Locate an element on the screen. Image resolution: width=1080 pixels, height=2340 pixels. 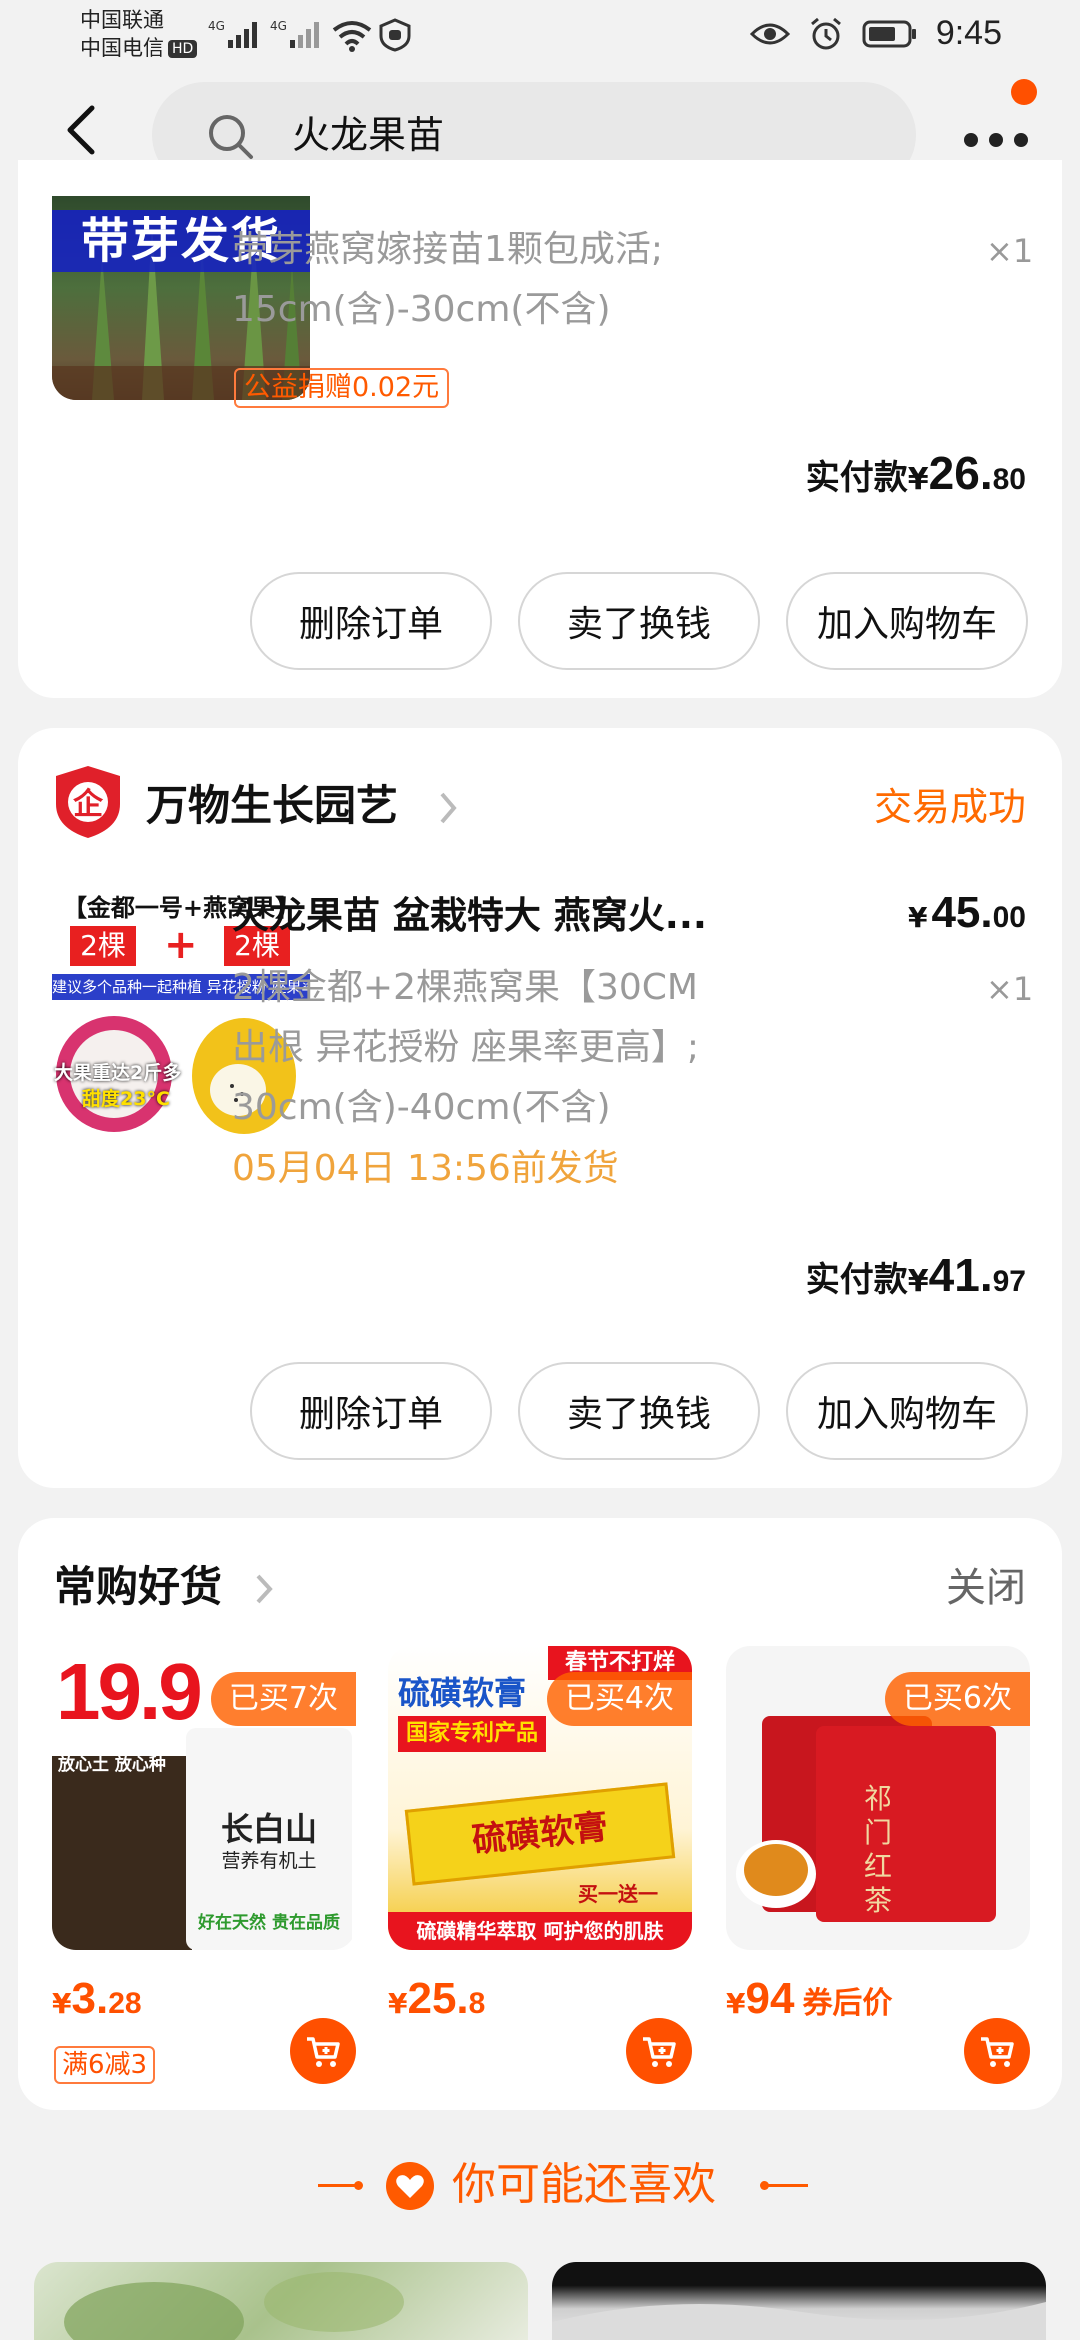
alarm-icon is located at coordinates (825, 33).